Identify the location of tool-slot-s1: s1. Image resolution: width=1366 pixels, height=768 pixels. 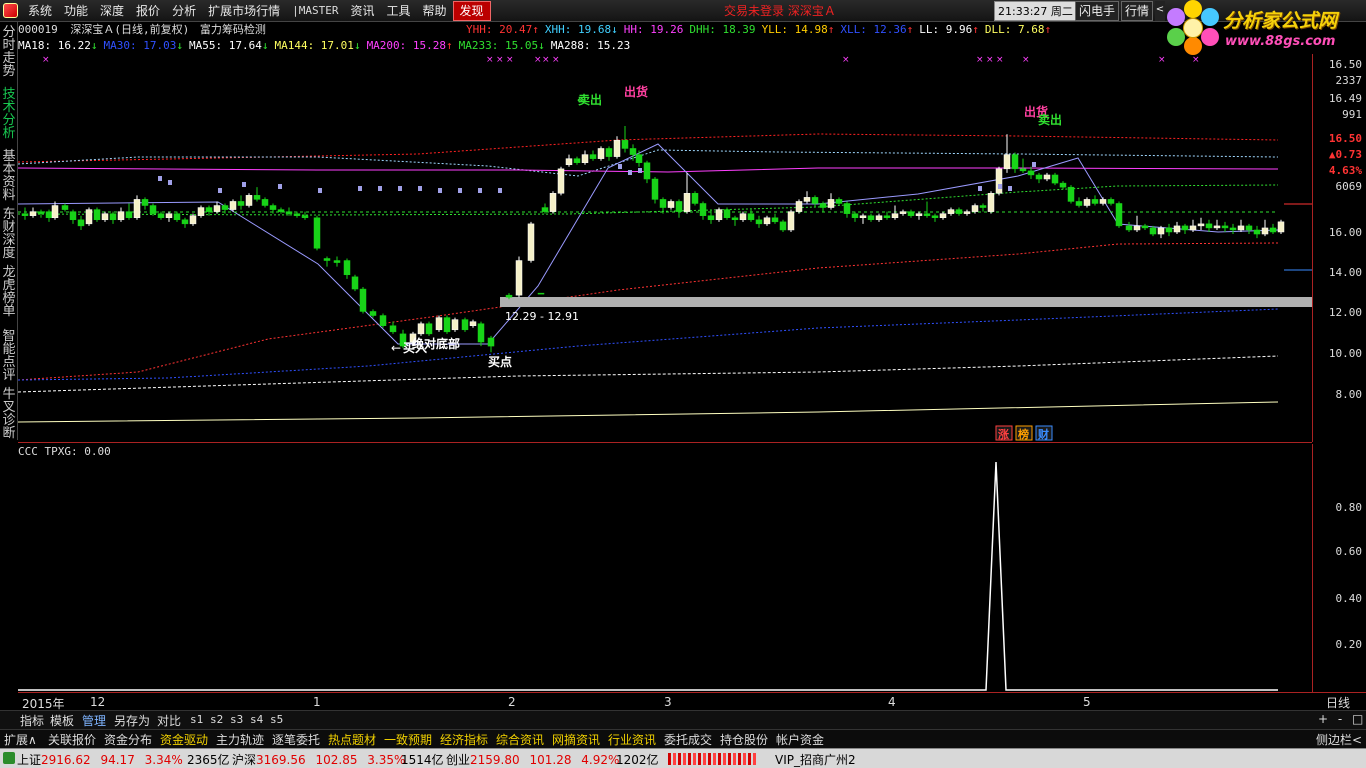
(196, 719).